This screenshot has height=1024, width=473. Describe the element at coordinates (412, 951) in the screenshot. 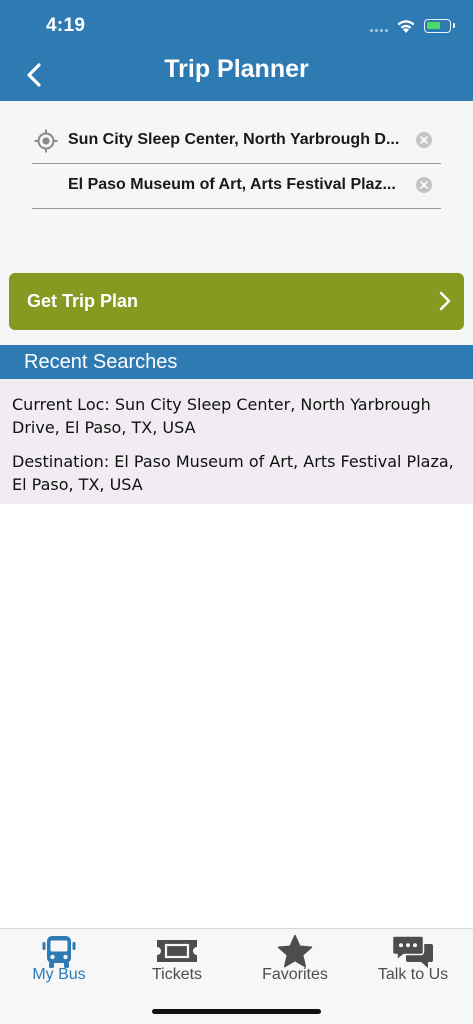

I see `chat-icon` at that location.